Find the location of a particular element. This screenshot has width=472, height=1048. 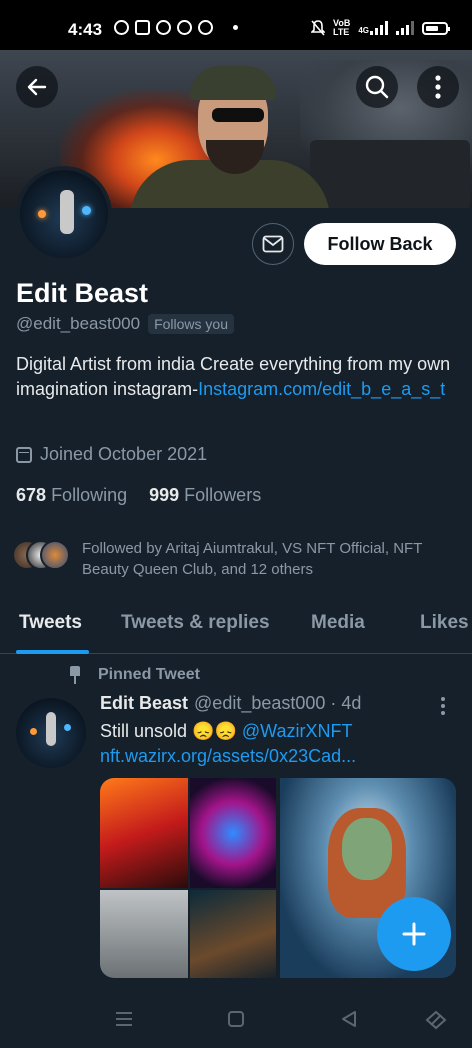

status-bar: 4:43 VoB LTE 4G is located at coordinates (236, 25).